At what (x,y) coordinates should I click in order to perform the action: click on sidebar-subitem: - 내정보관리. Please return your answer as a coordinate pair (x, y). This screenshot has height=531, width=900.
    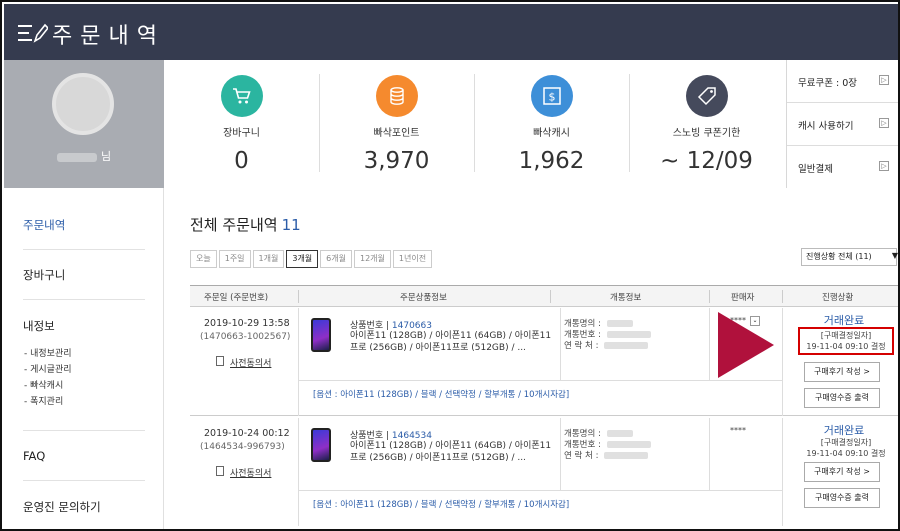
    Looking at the image, I should click on (48, 352).